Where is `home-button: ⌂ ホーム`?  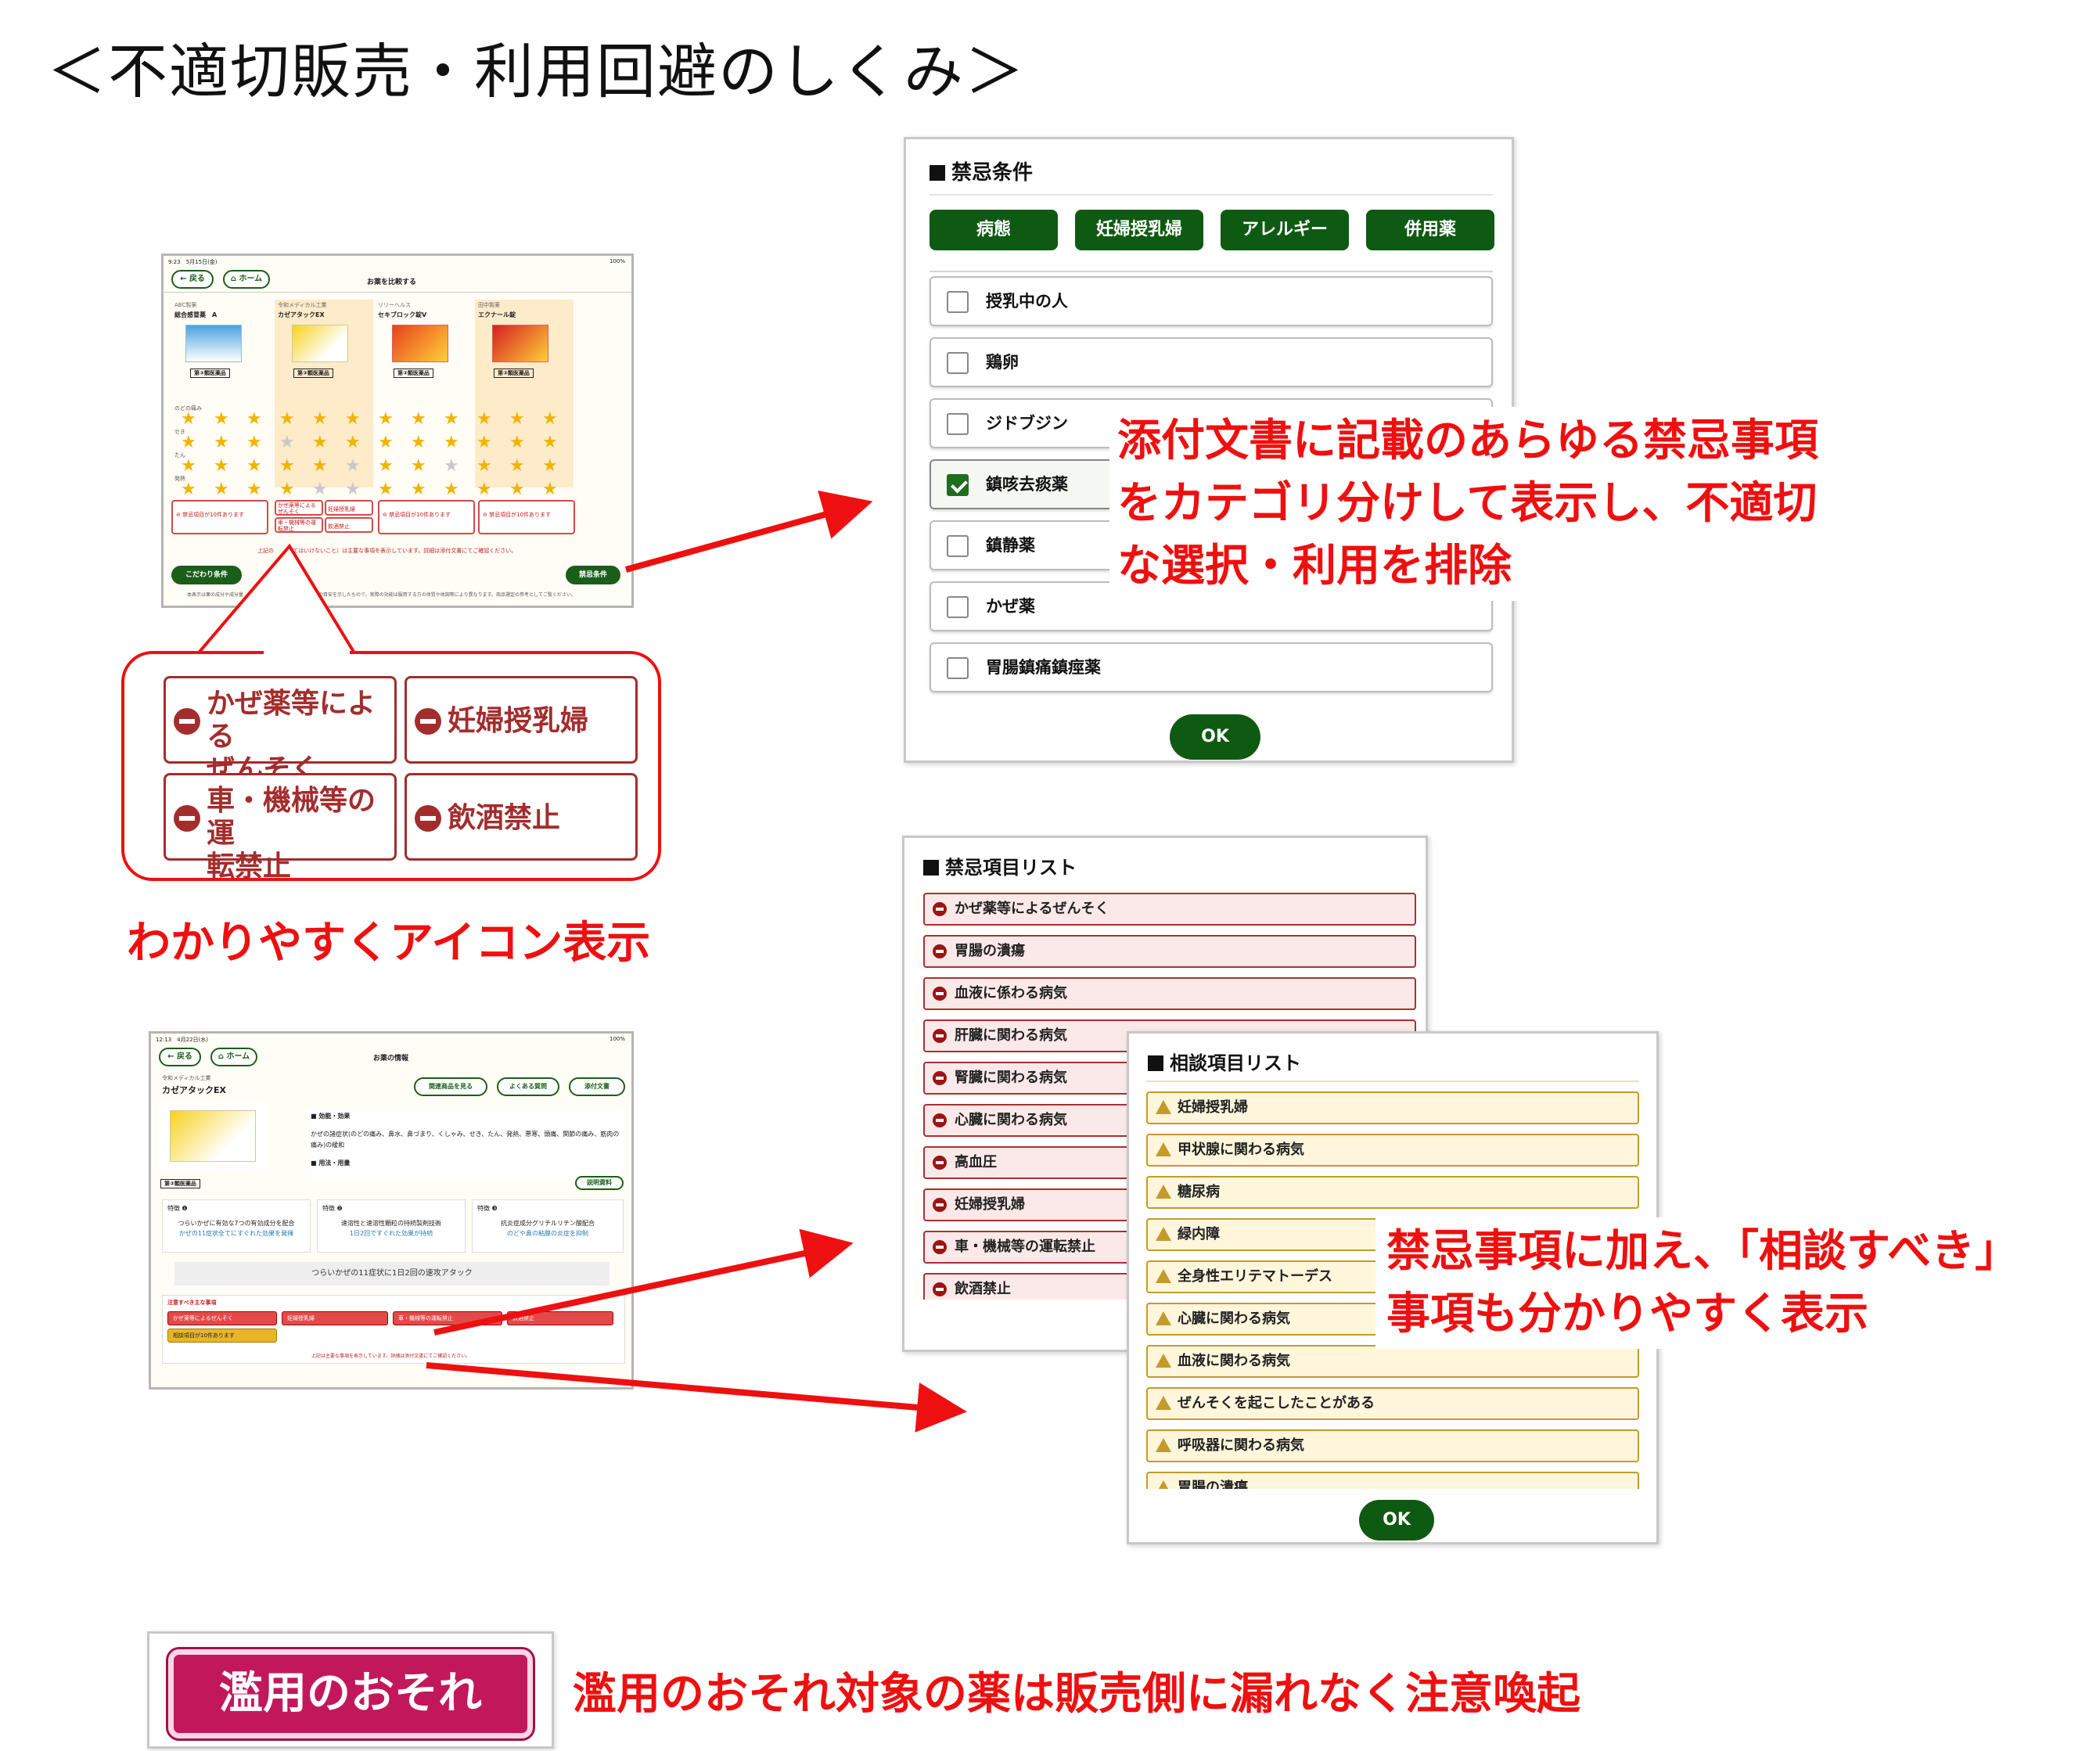
home-button: ⌂ ホーム is located at coordinates (233, 1057).